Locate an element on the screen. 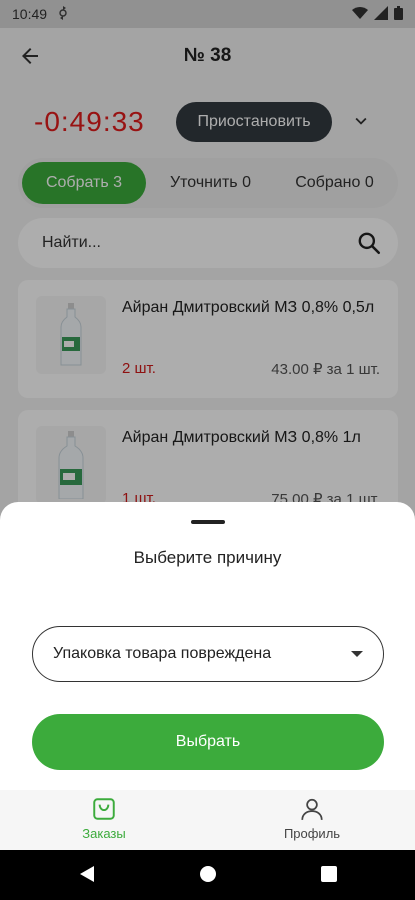  system-home-icon is located at coordinates (208, 876).